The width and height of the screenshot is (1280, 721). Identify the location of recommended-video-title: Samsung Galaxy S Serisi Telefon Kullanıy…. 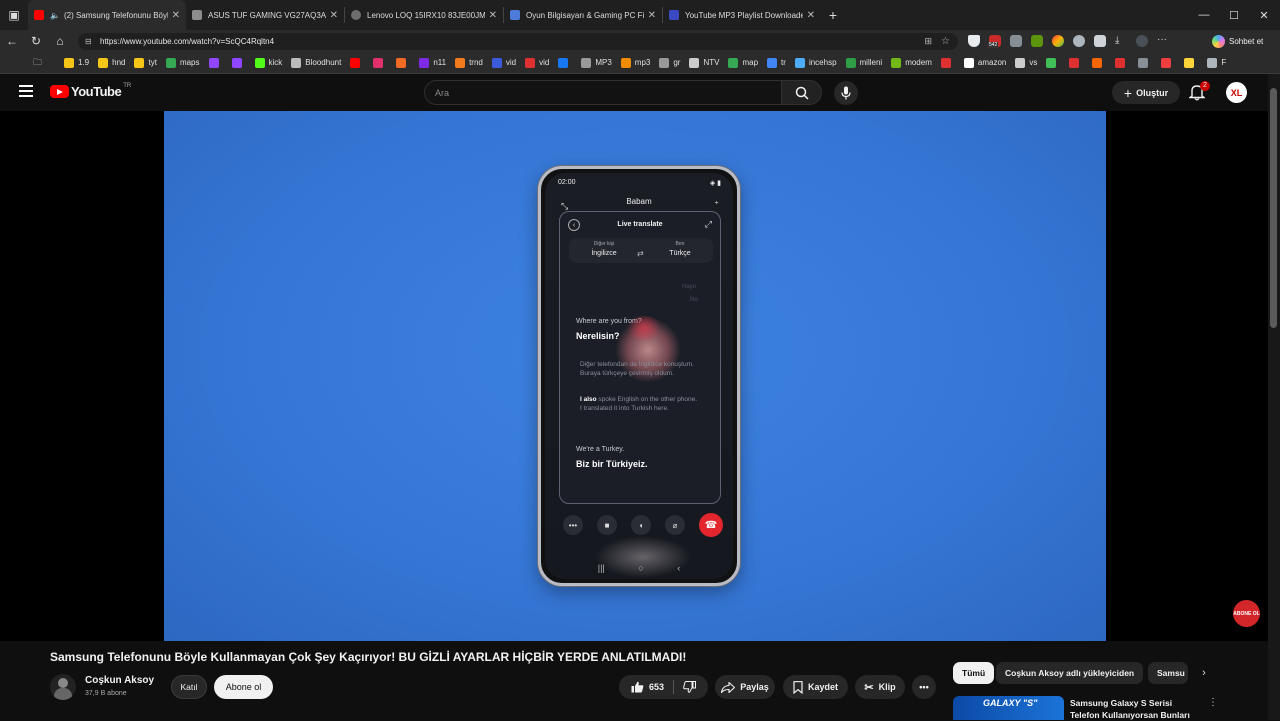
(1135, 709).